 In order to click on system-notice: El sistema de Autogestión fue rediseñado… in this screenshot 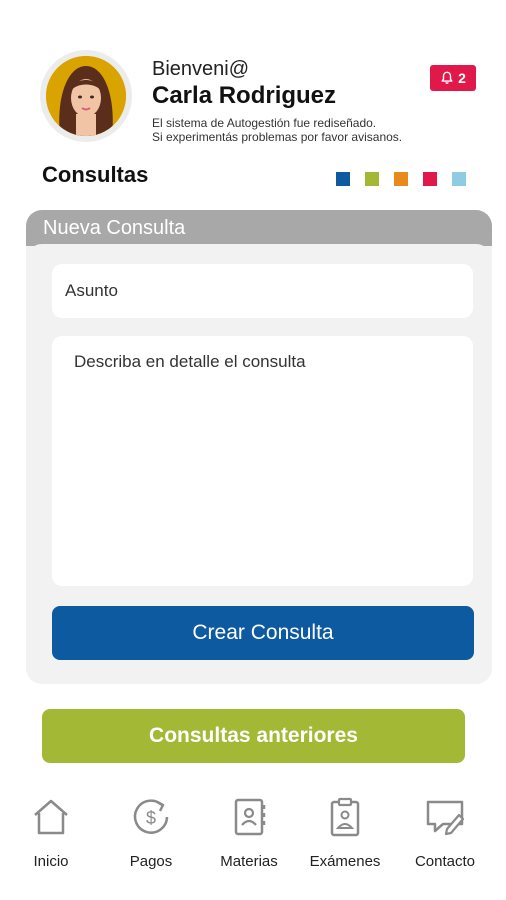, I will do `click(277, 130)`.